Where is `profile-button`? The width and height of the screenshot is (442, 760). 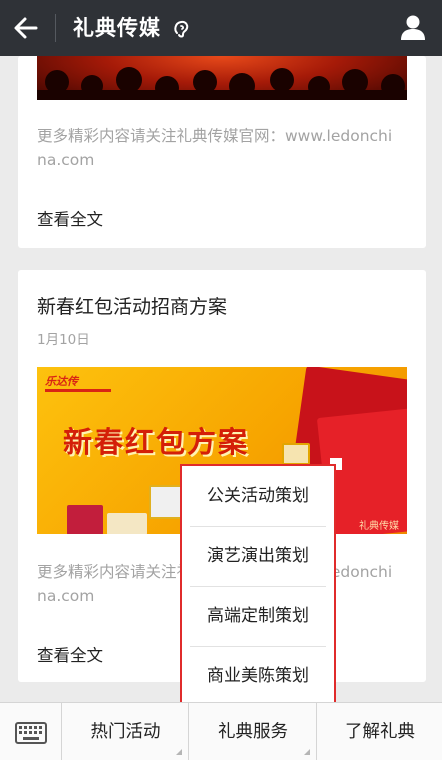 profile-button is located at coordinates (413, 27).